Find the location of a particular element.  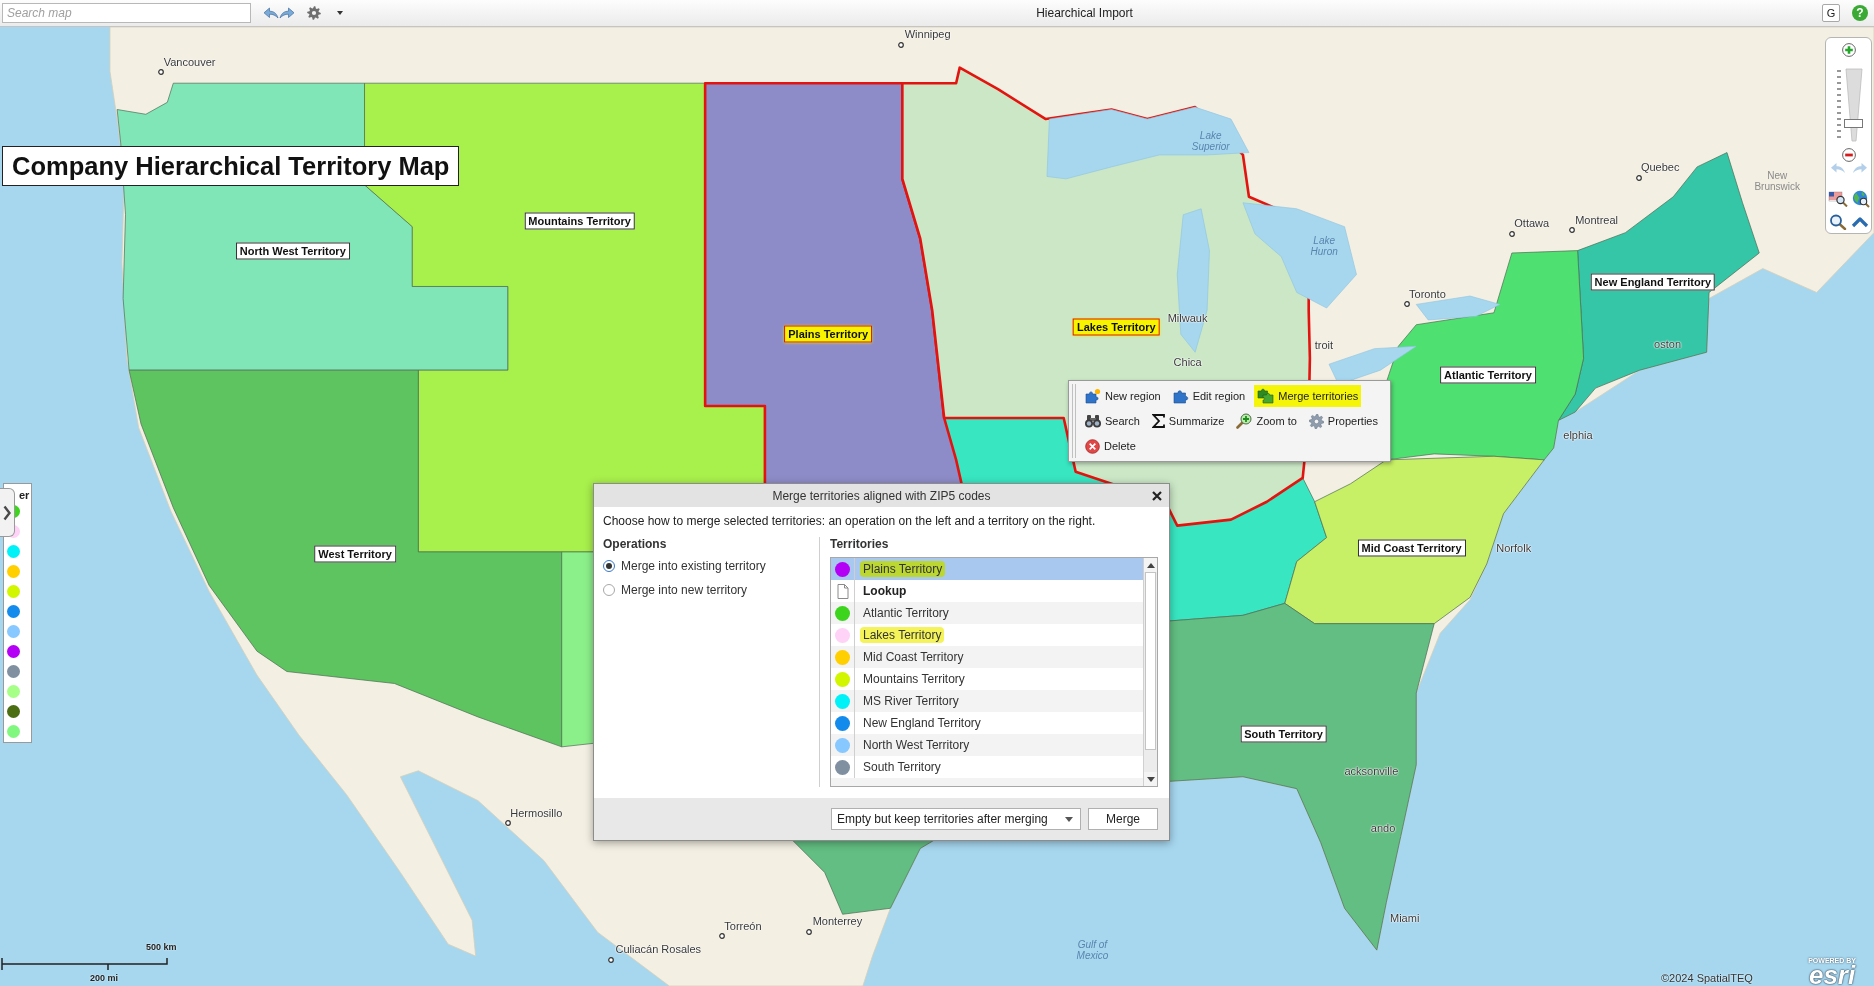

territory-label: Atlantic Territory is located at coordinates (1488, 375).